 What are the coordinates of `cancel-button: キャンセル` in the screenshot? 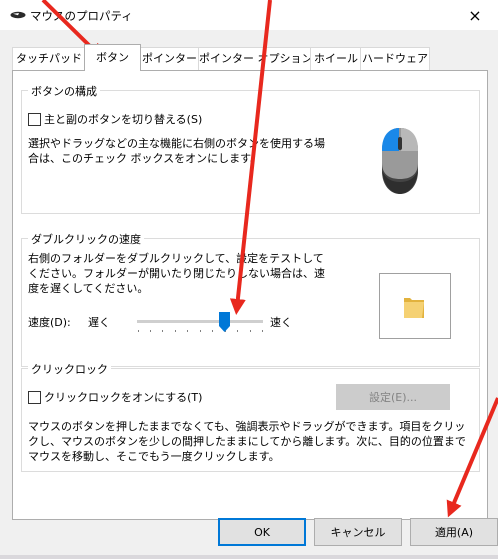 It's located at (358, 532).